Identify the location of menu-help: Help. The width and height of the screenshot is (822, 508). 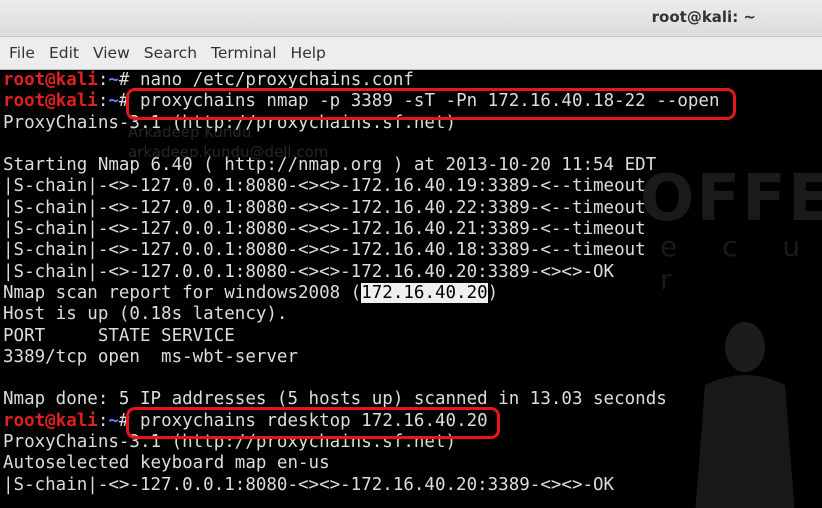
(308, 53).